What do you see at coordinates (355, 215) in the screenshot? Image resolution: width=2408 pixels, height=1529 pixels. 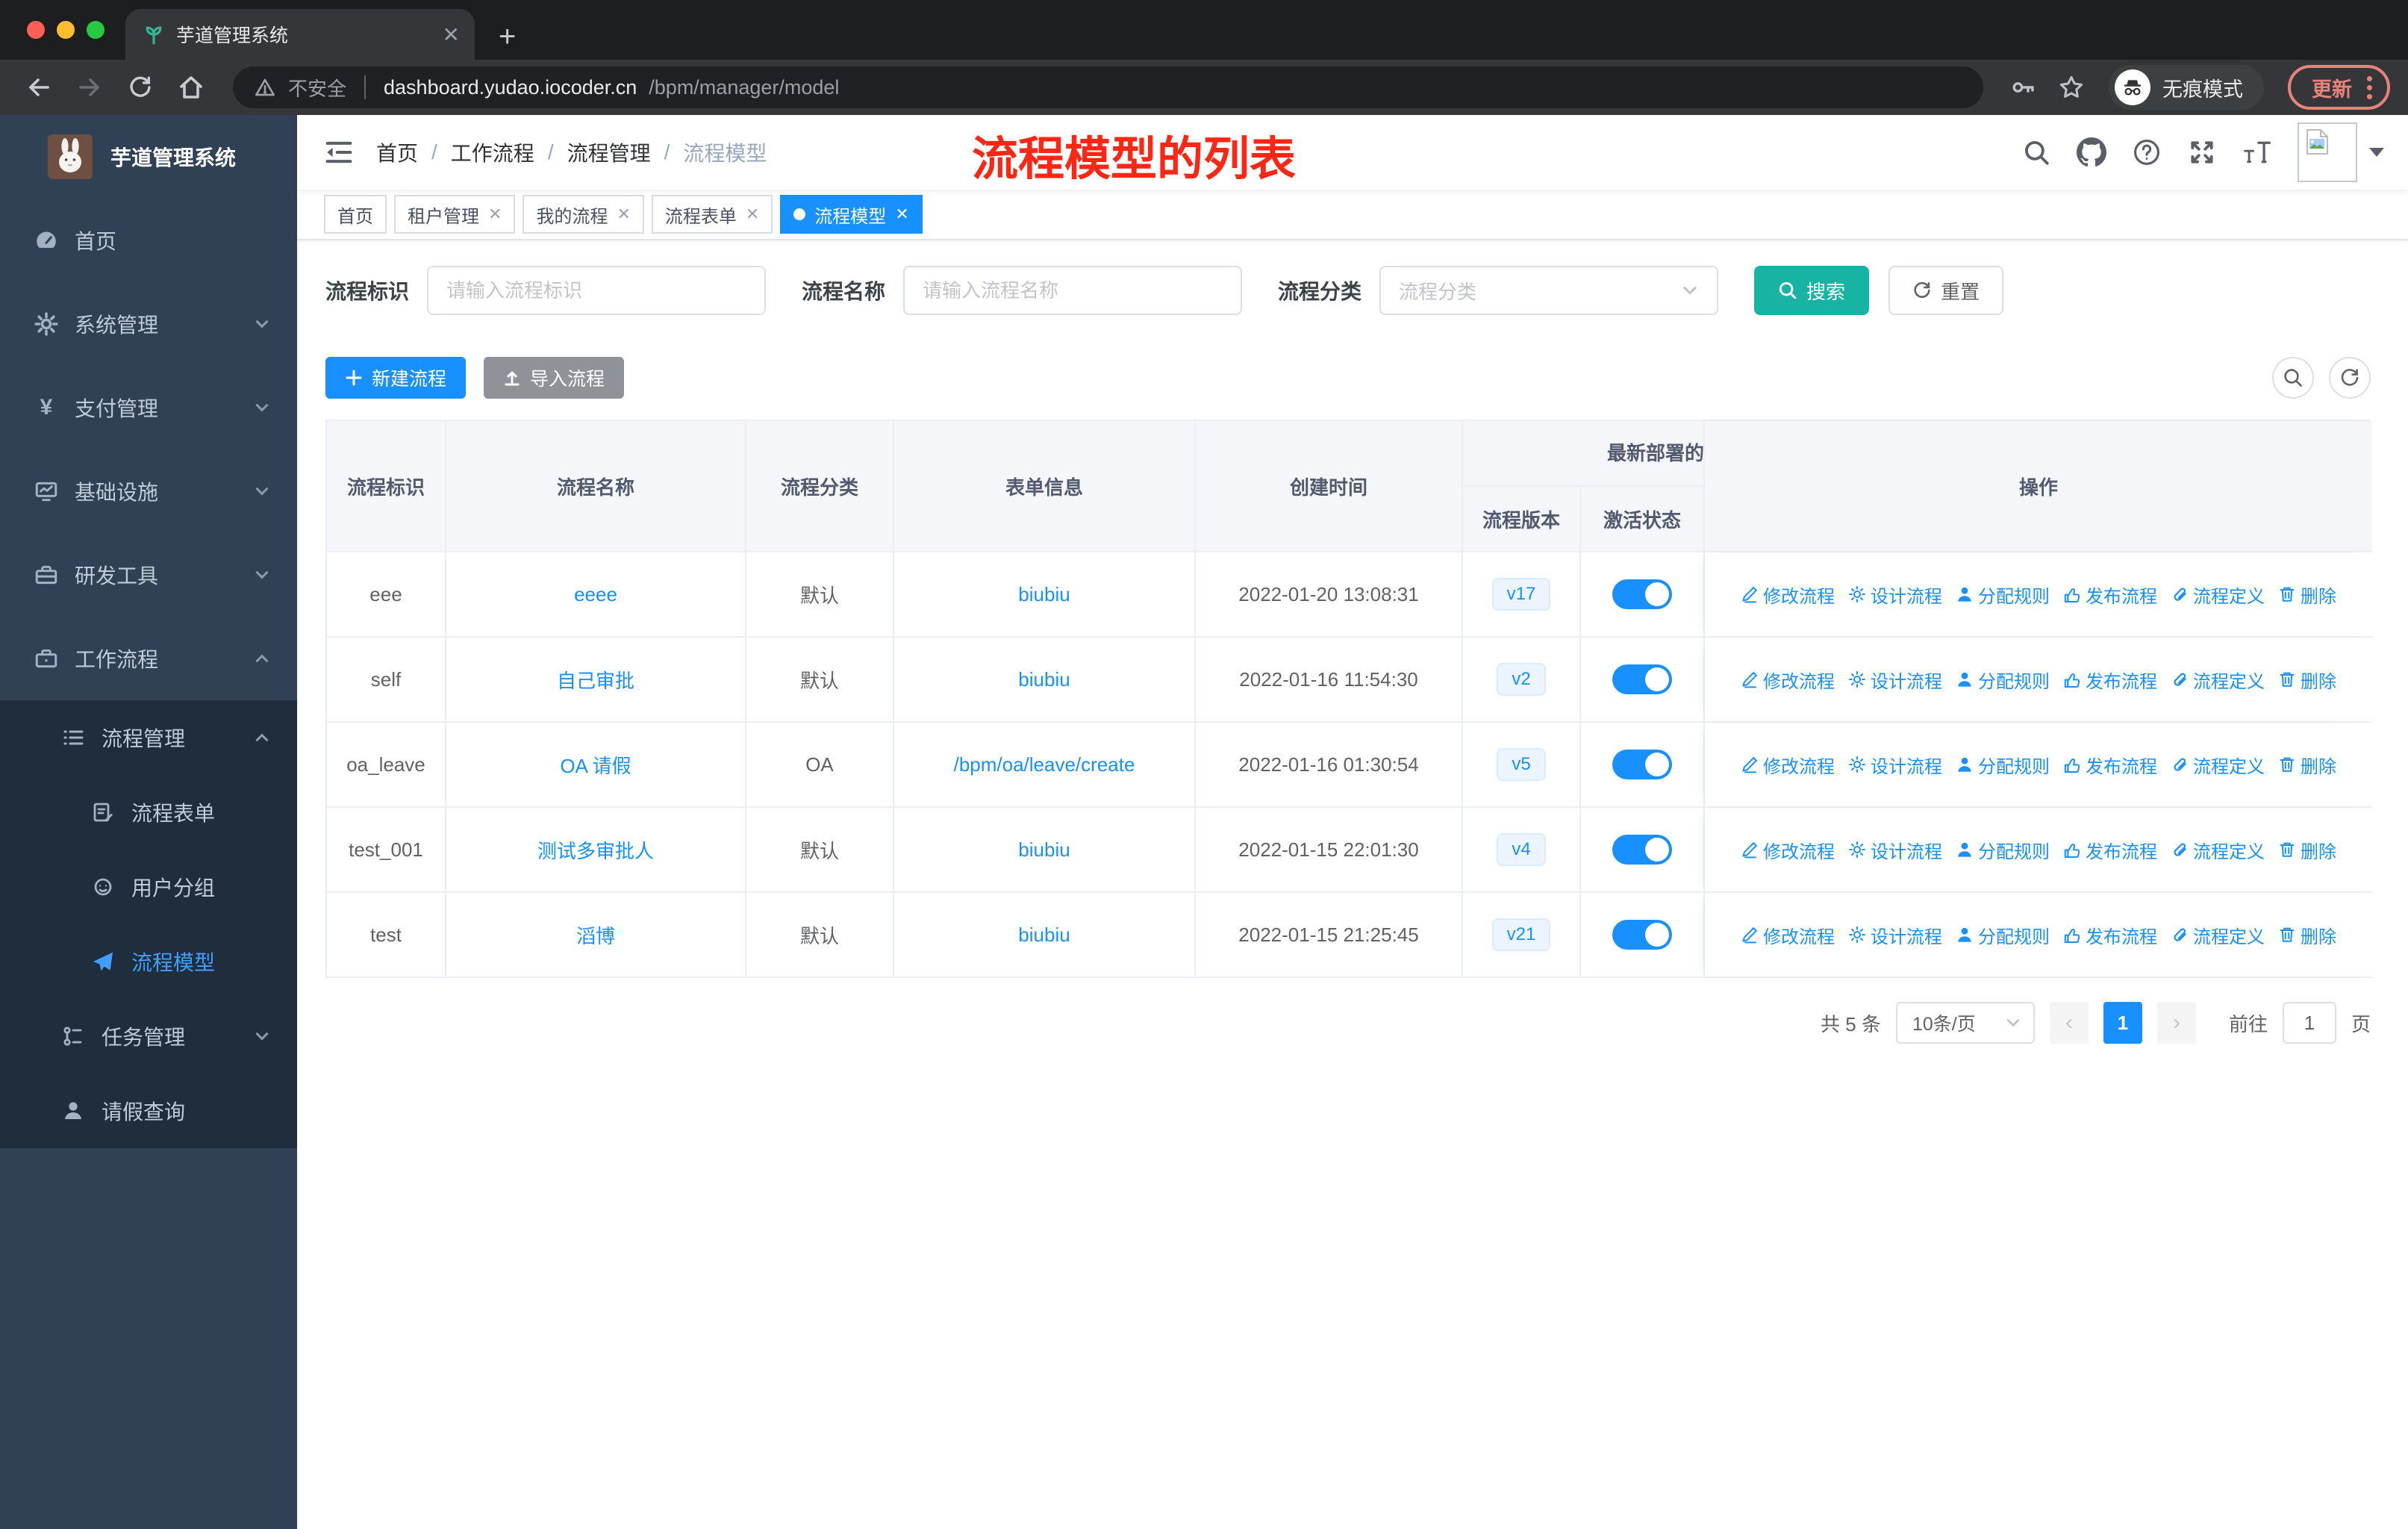 I see `tag-home: 首页` at bounding box center [355, 215].